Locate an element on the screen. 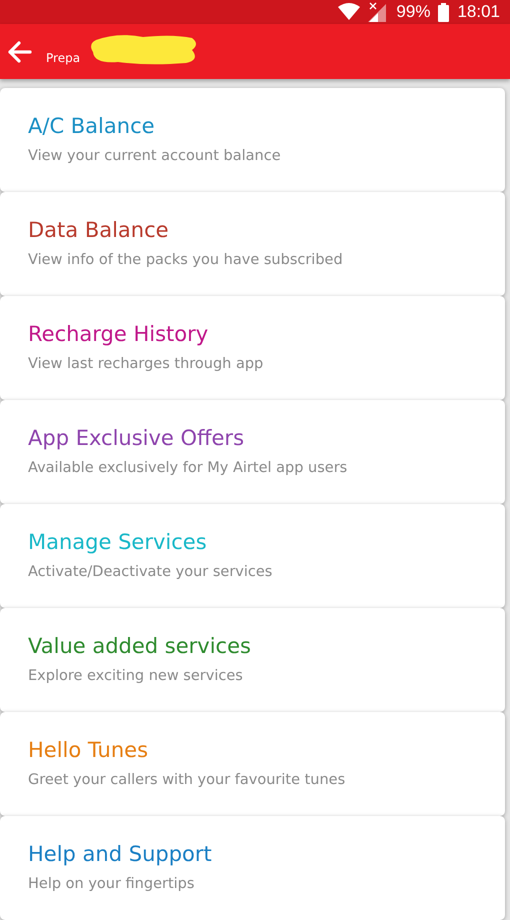 Image resolution: width=510 pixels, height=920 pixels. menu-title: Data Balance is located at coordinates (98, 230).